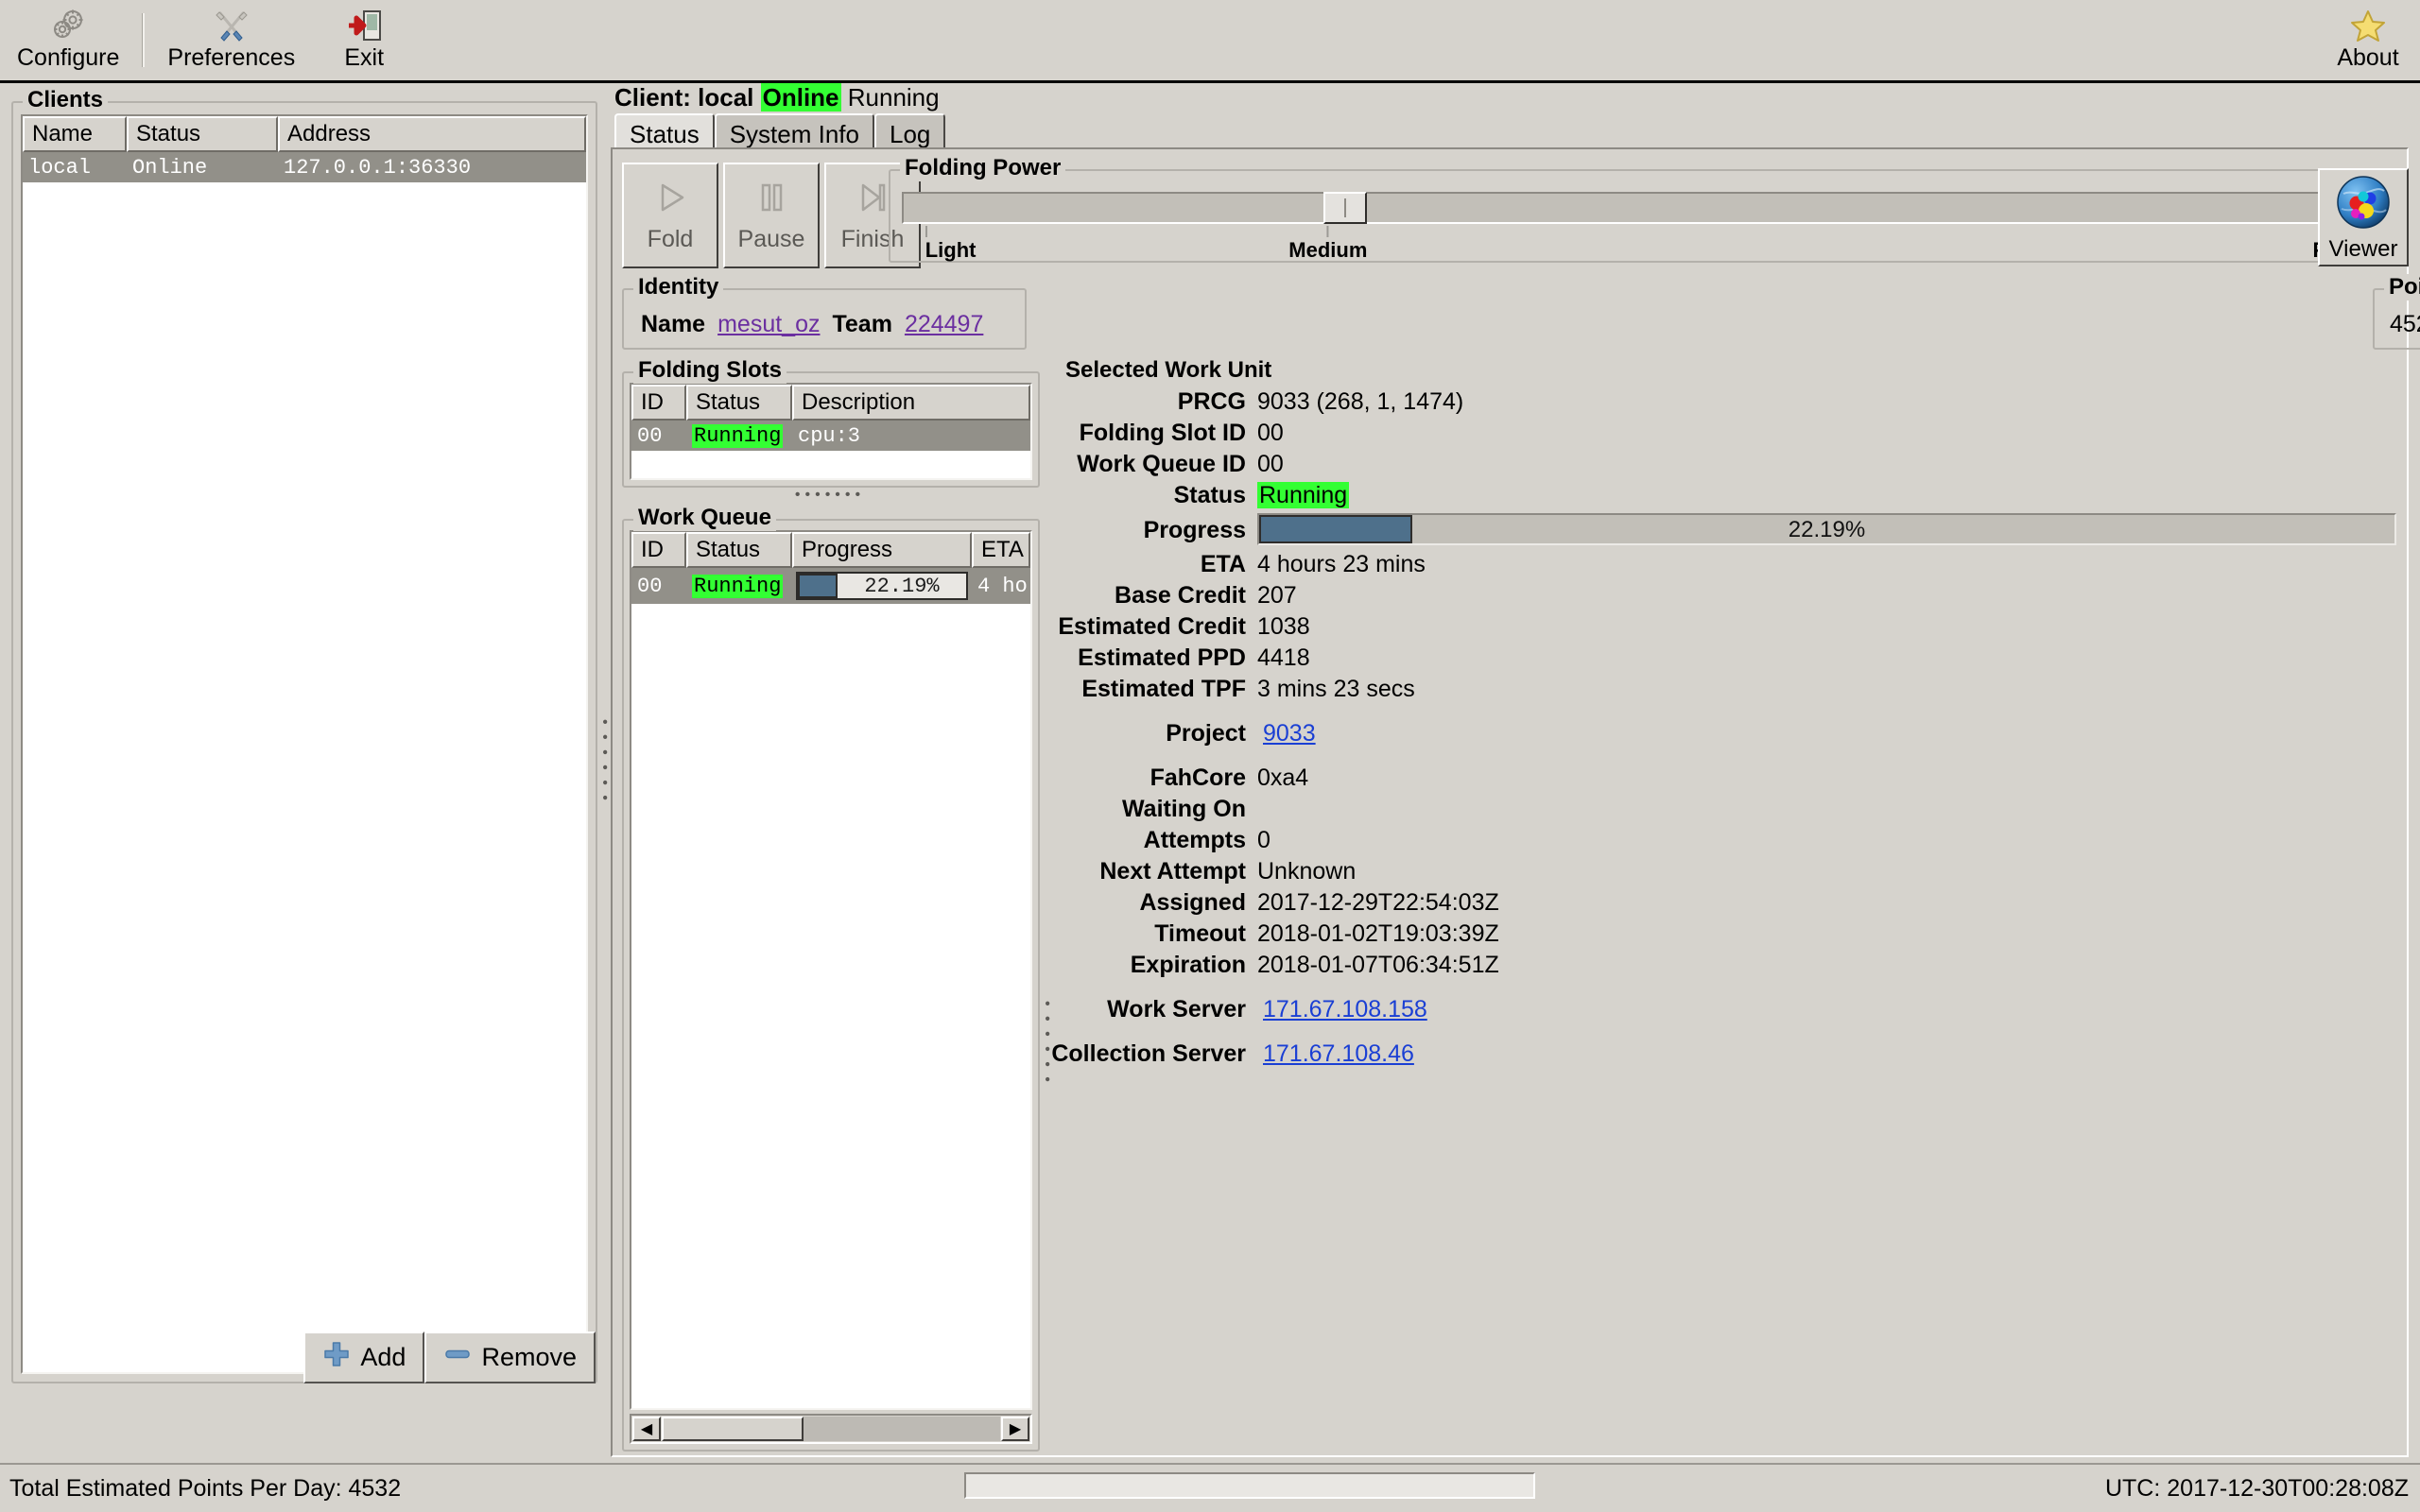  What do you see at coordinates (1198, 778) in the screenshot?
I see `wu-label-fahcore: FahCore` at bounding box center [1198, 778].